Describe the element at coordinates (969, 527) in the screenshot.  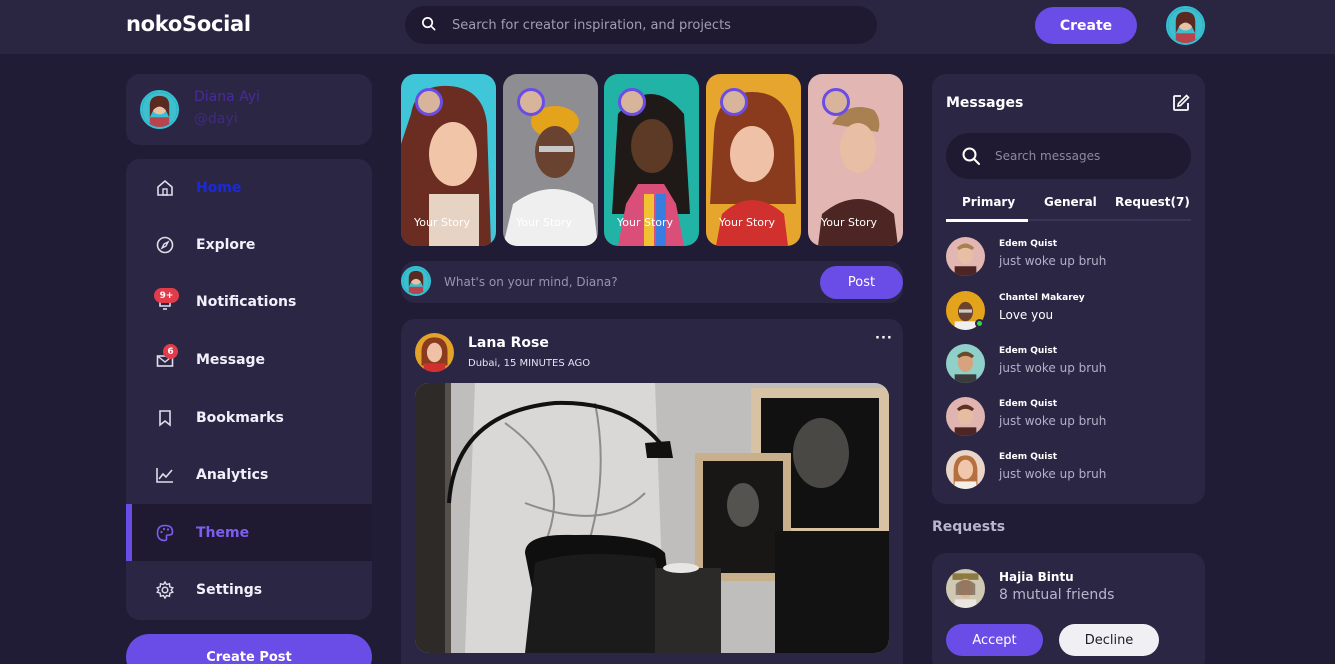
I see `requests-title: Requests` at that location.